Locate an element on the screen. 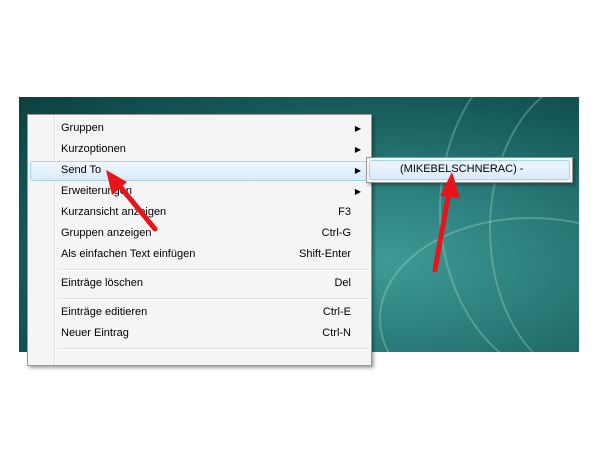 This screenshot has width=598, height=449. annotation-arrow-submenu is located at coordinates (446, 222).